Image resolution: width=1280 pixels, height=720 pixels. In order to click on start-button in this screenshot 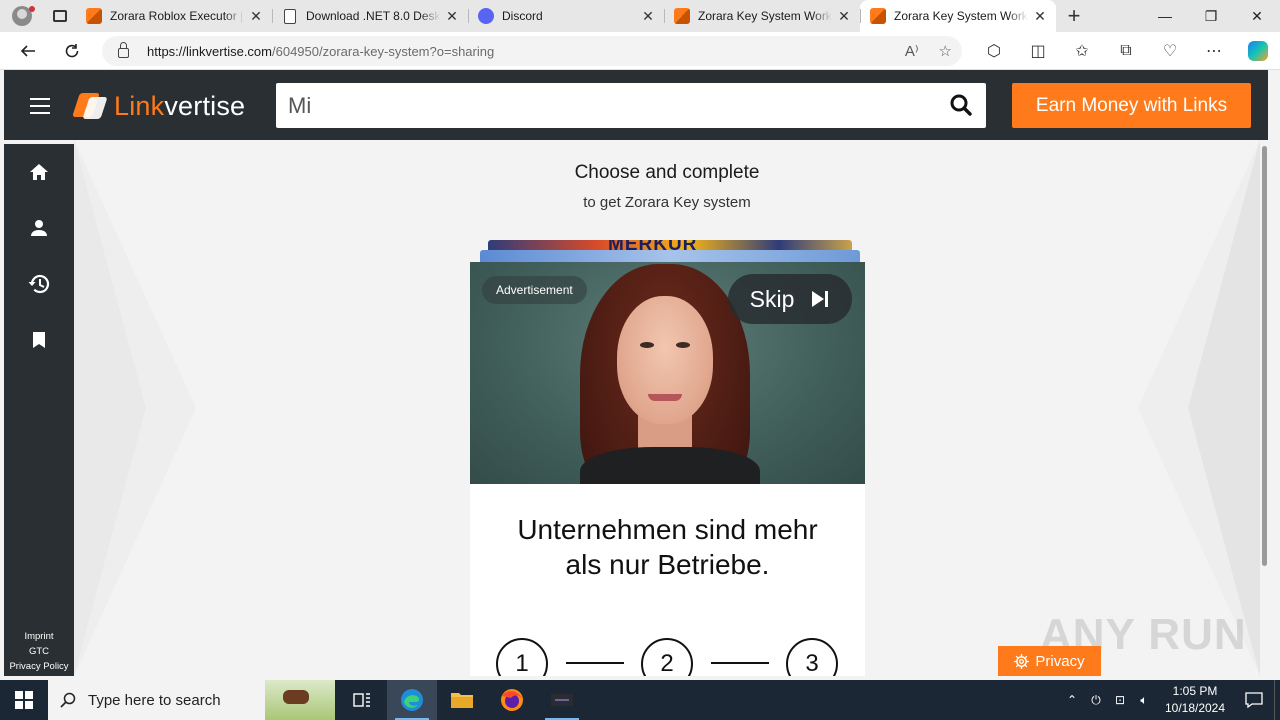, I will do `click(24, 700)`.